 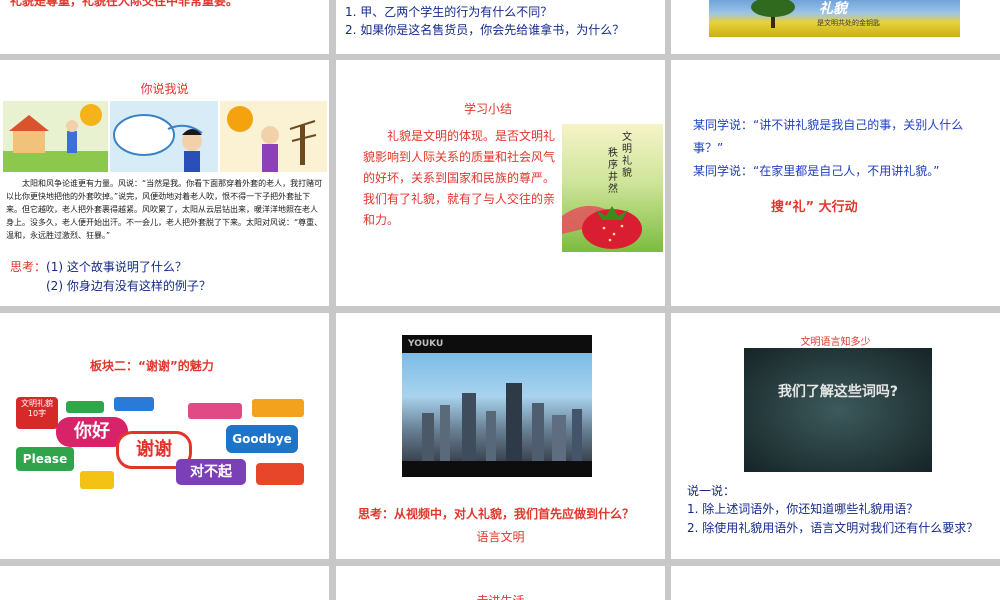 I want to click on think-question-1: (1) 这个故事说明了什么？, so click(x=116, y=267).